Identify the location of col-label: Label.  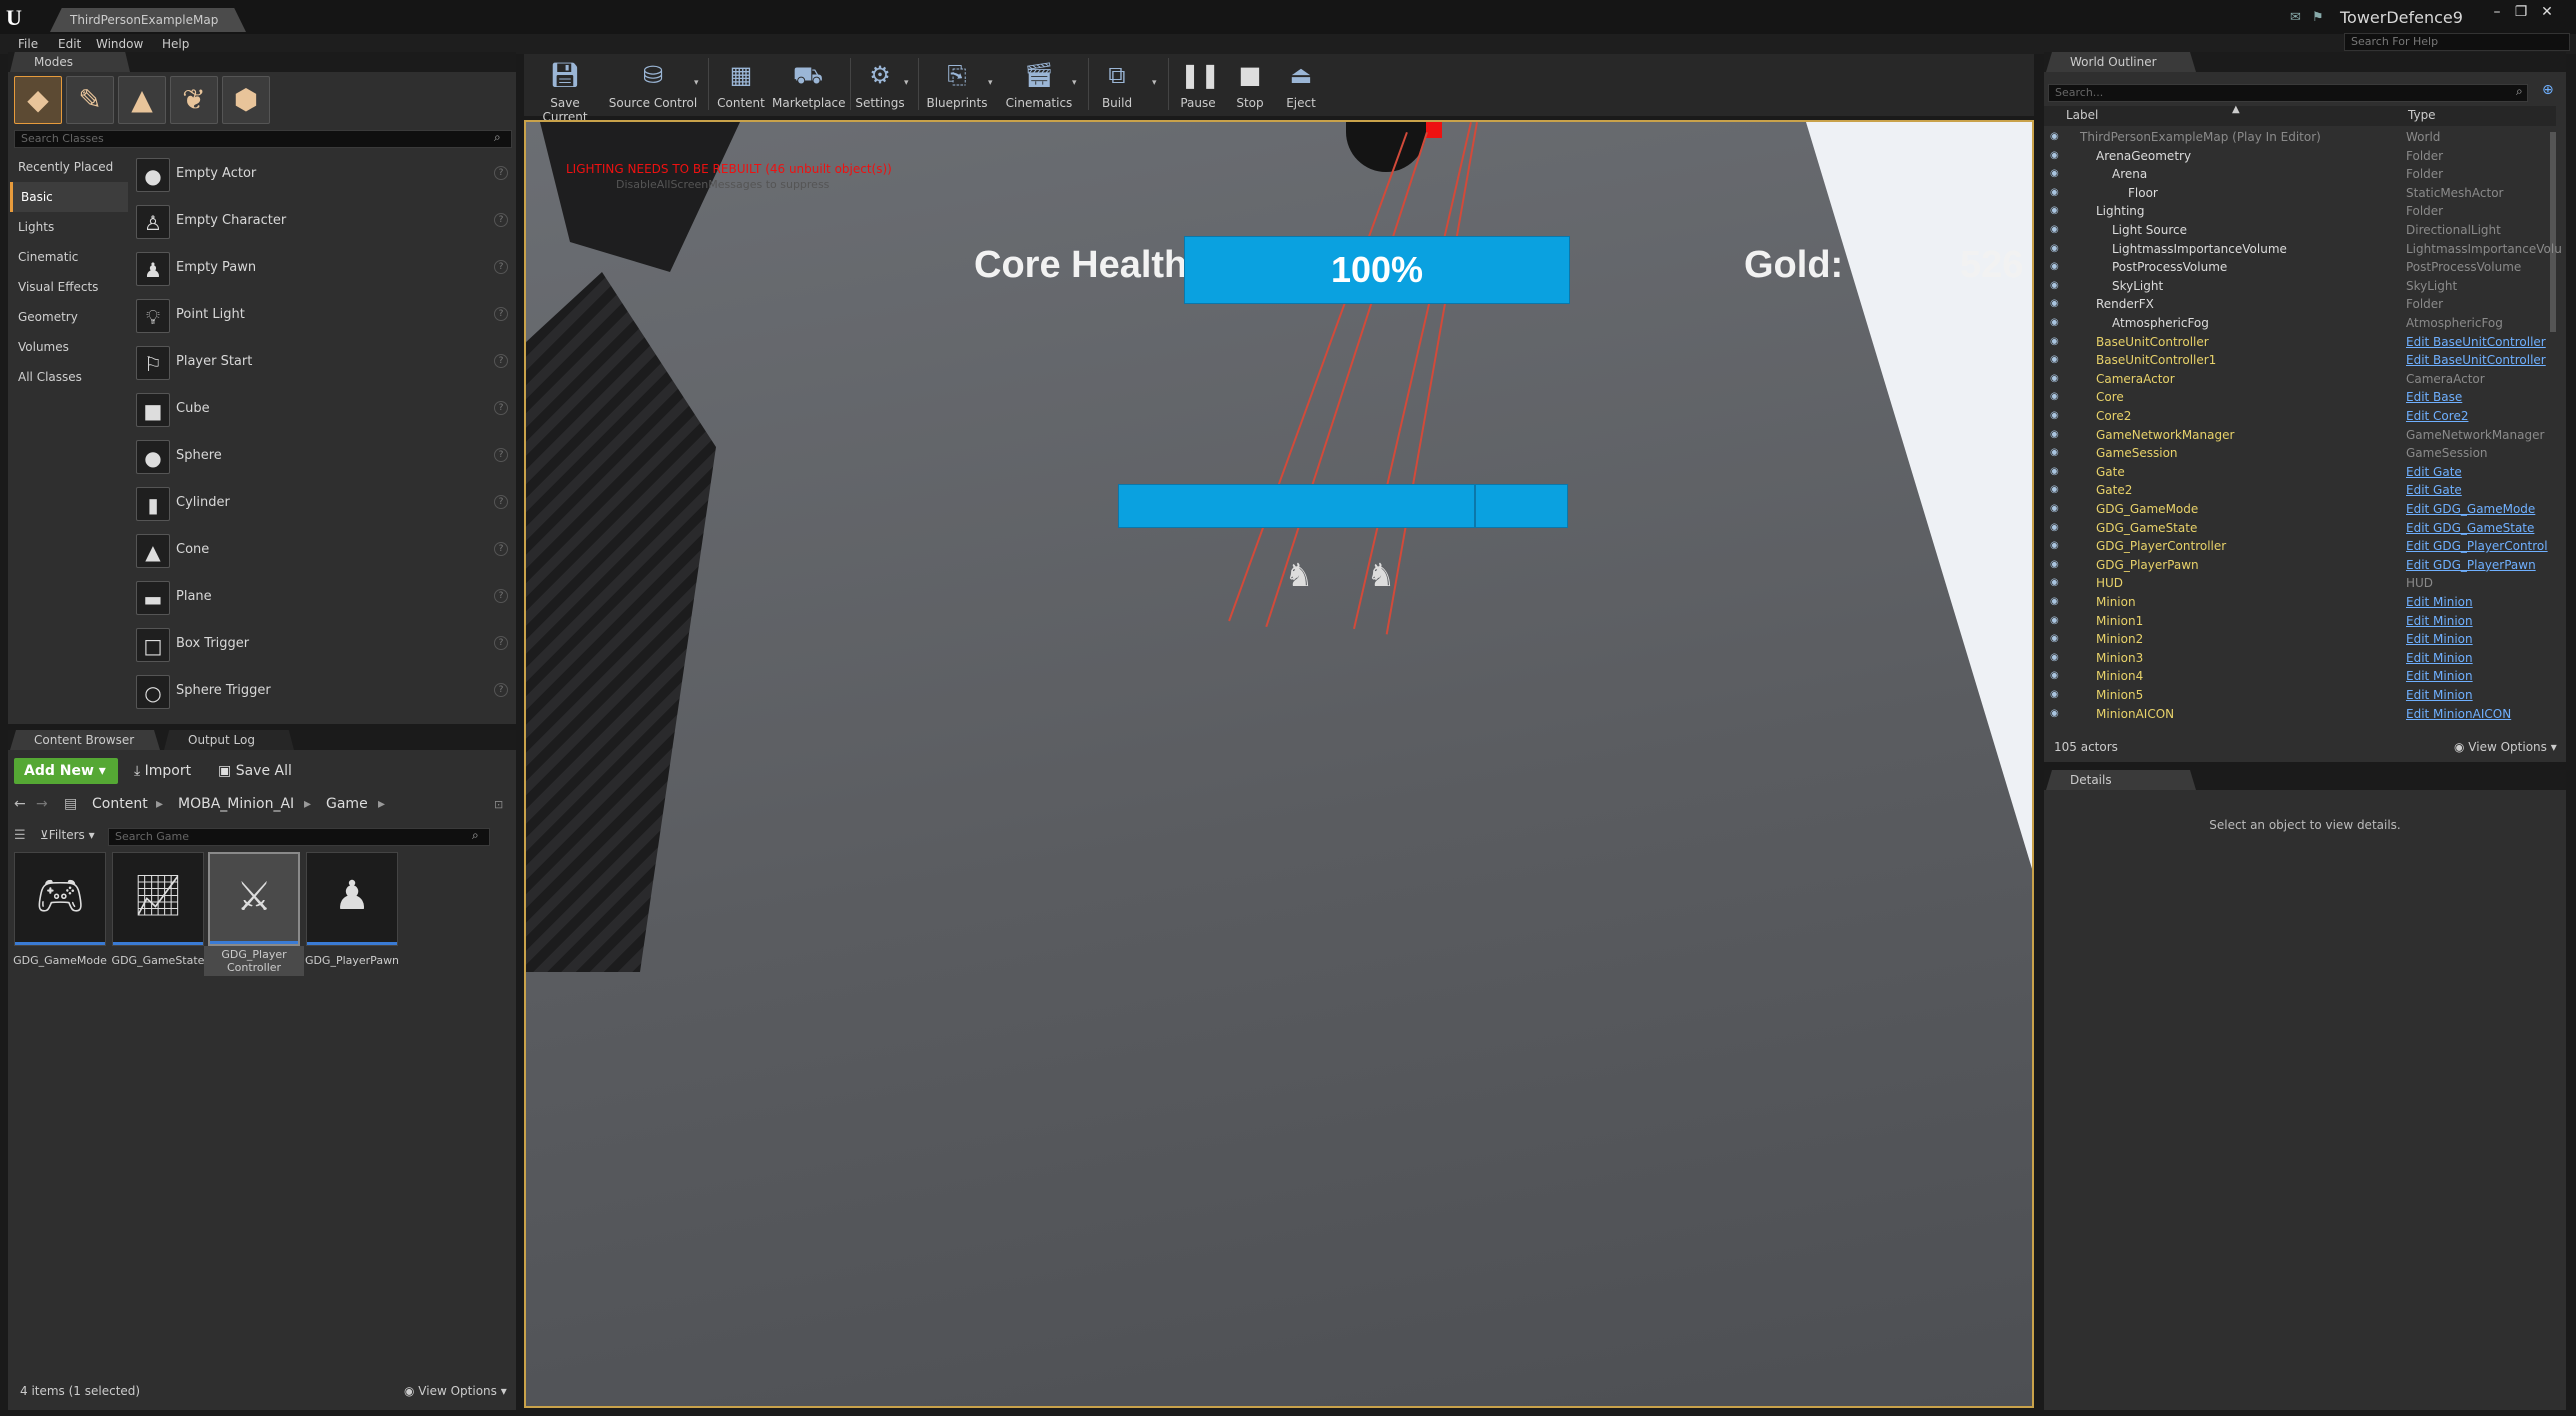
(2082, 115).